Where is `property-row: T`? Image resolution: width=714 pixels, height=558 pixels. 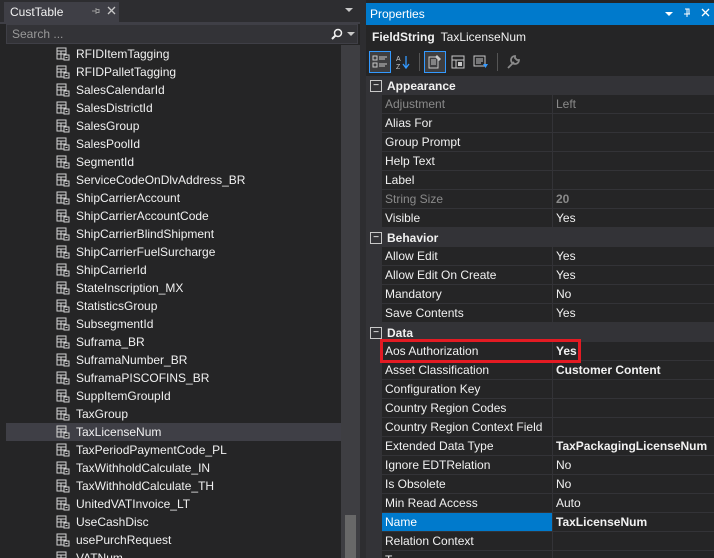 property-row: T is located at coordinates (540, 554).